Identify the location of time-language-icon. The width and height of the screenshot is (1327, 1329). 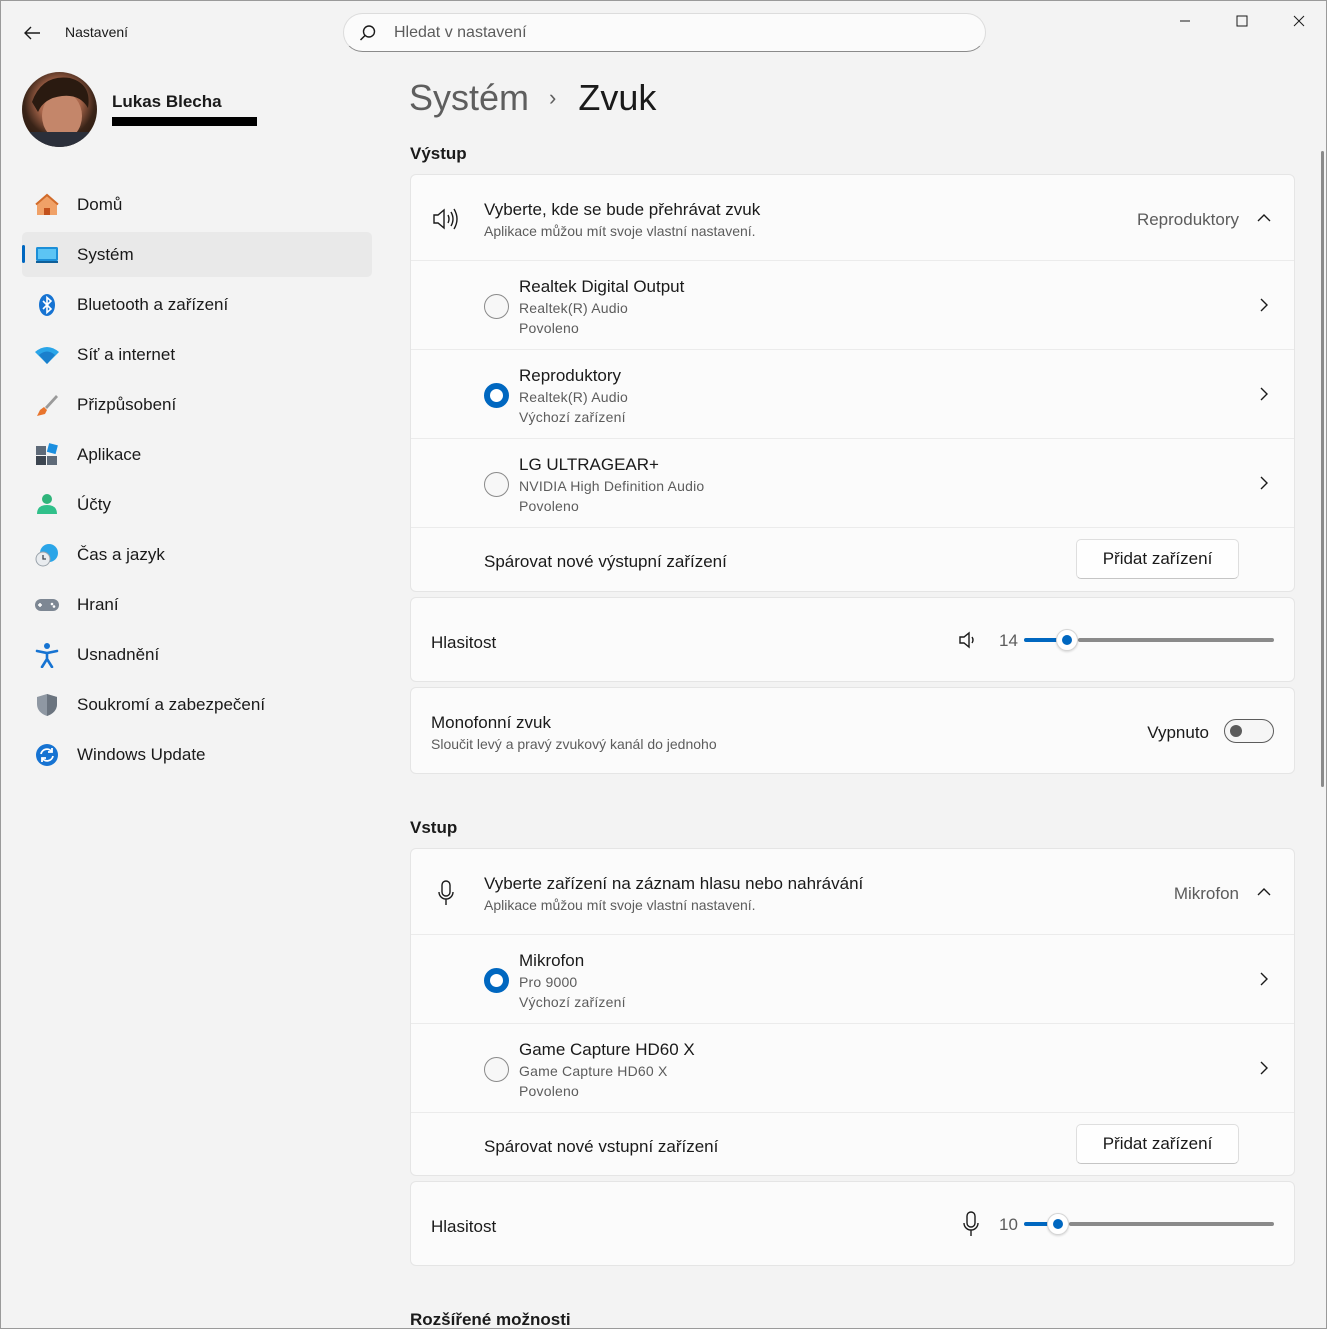
(47, 555).